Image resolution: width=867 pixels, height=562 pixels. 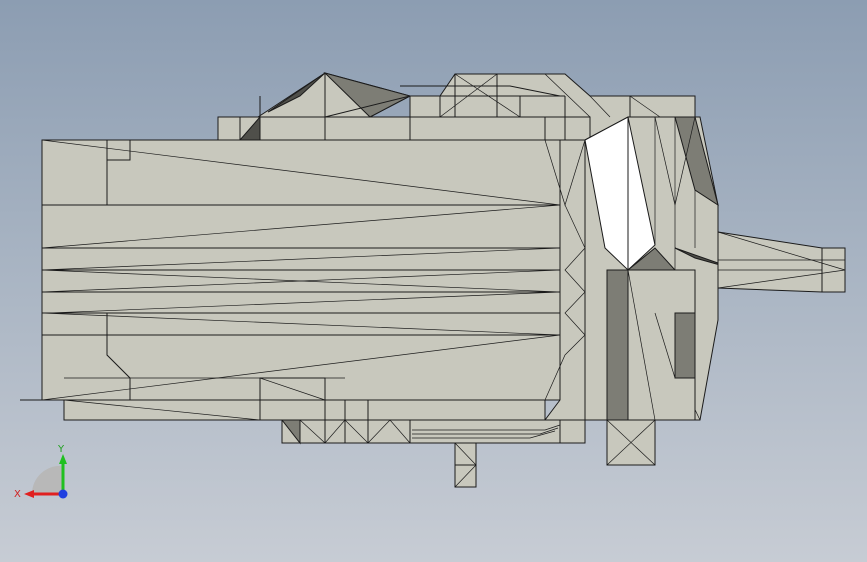 I want to click on view-triad: Y X, so click(x=45, y=473).